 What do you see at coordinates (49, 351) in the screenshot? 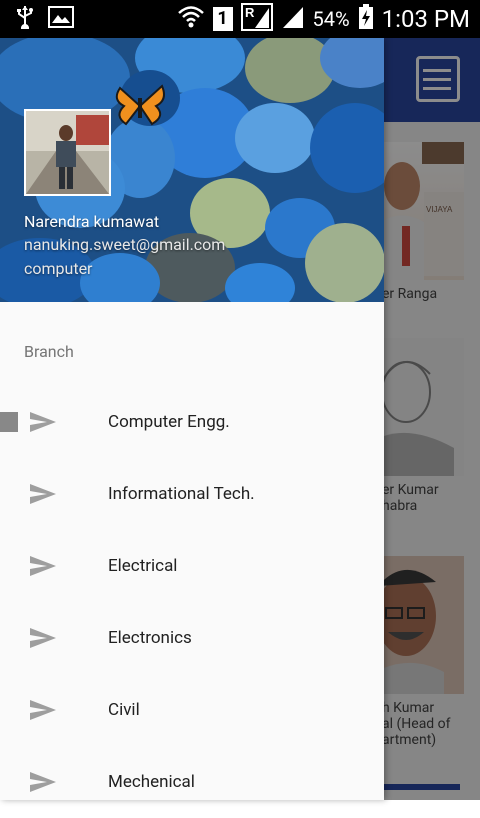
I see `section-label-branch: Branch` at bounding box center [49, 351].